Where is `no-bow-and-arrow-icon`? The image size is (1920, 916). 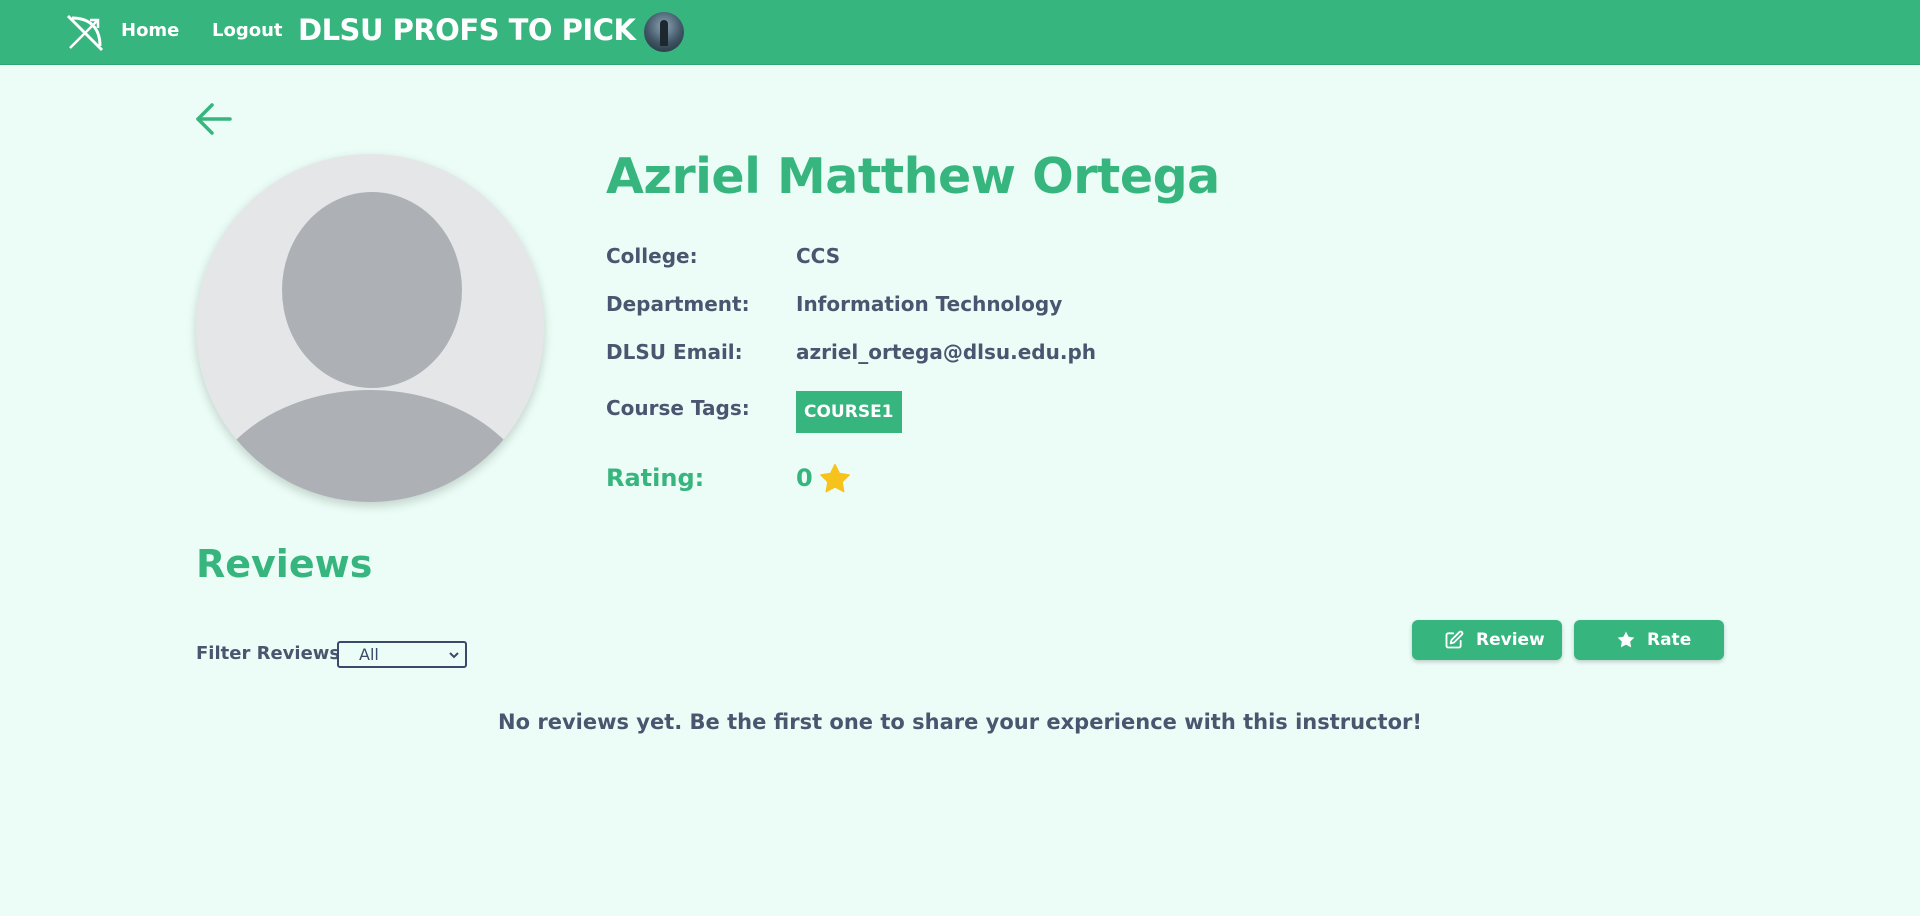
no-bow-and-arrow-icon is located at coordinates (85, 33).